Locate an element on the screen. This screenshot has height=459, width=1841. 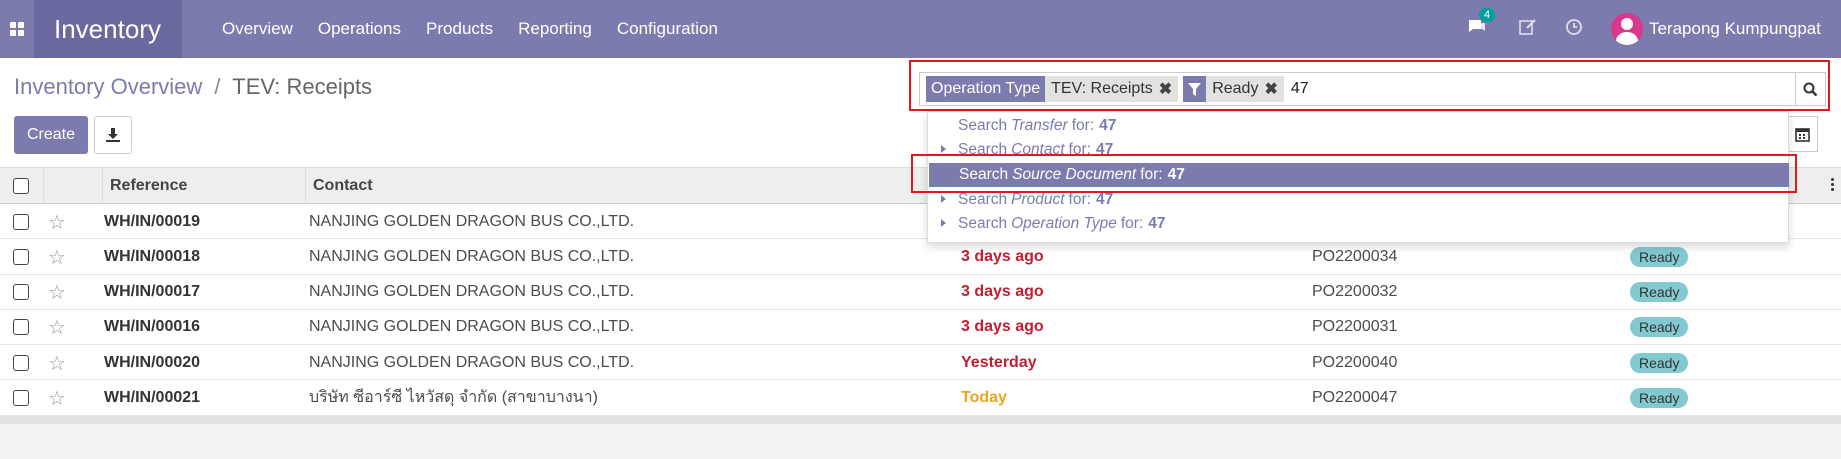
select-all-checkbox-cell is located at coordinates (21, 186).